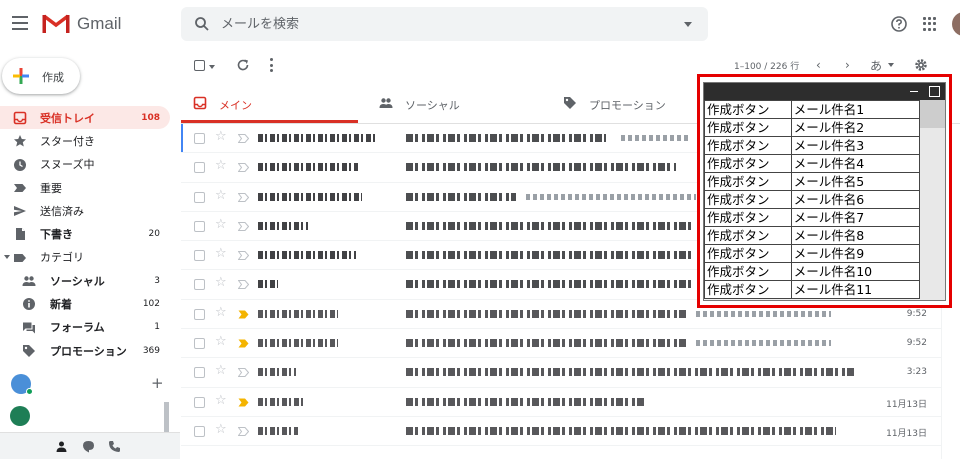 This screenshot has height=459, width=960. I want to click on apps-grid-icon, so click(930, 24).